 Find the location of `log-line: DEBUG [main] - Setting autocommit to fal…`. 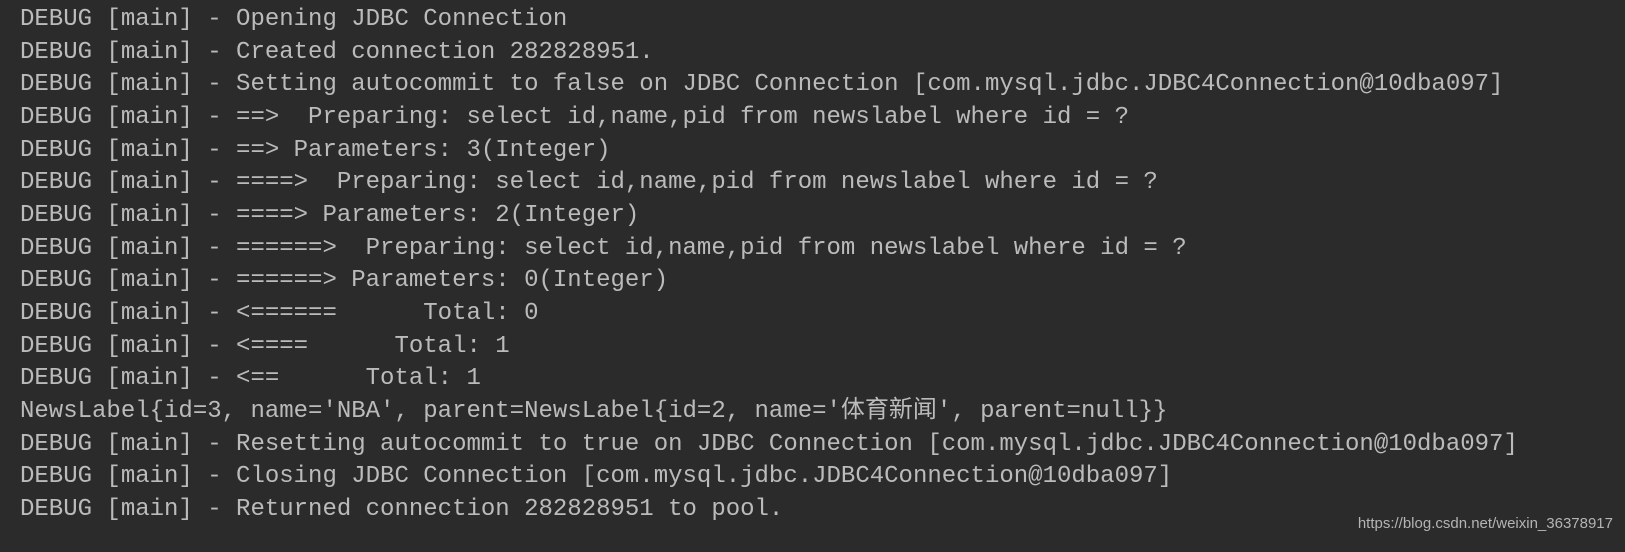

log-line: DEBUG [main] - Setting autocommit to fal… is located at coordinates (762, 85).